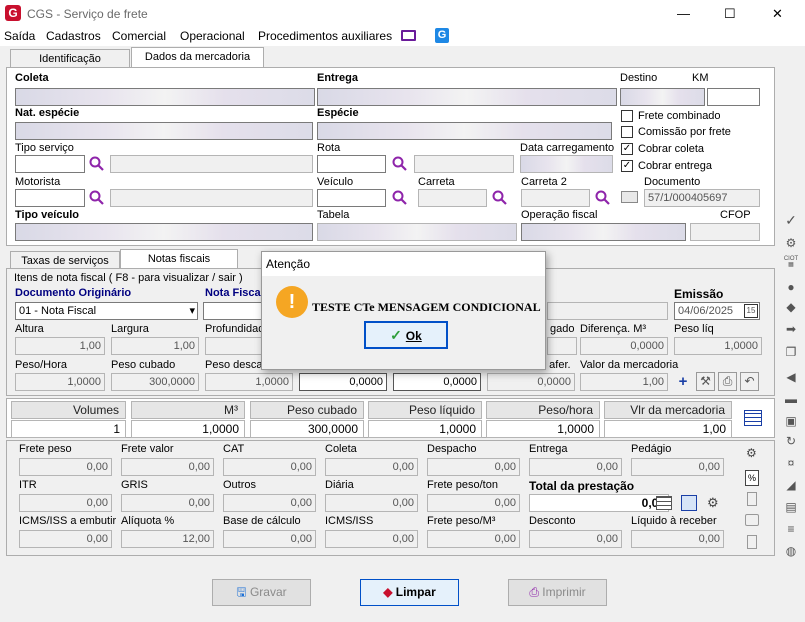 The width and height of the screenshot is (805, 622). What do you see at coordinates (733, 97) in the screenshot?
I see `km-field` at bounding box center [733, 97].